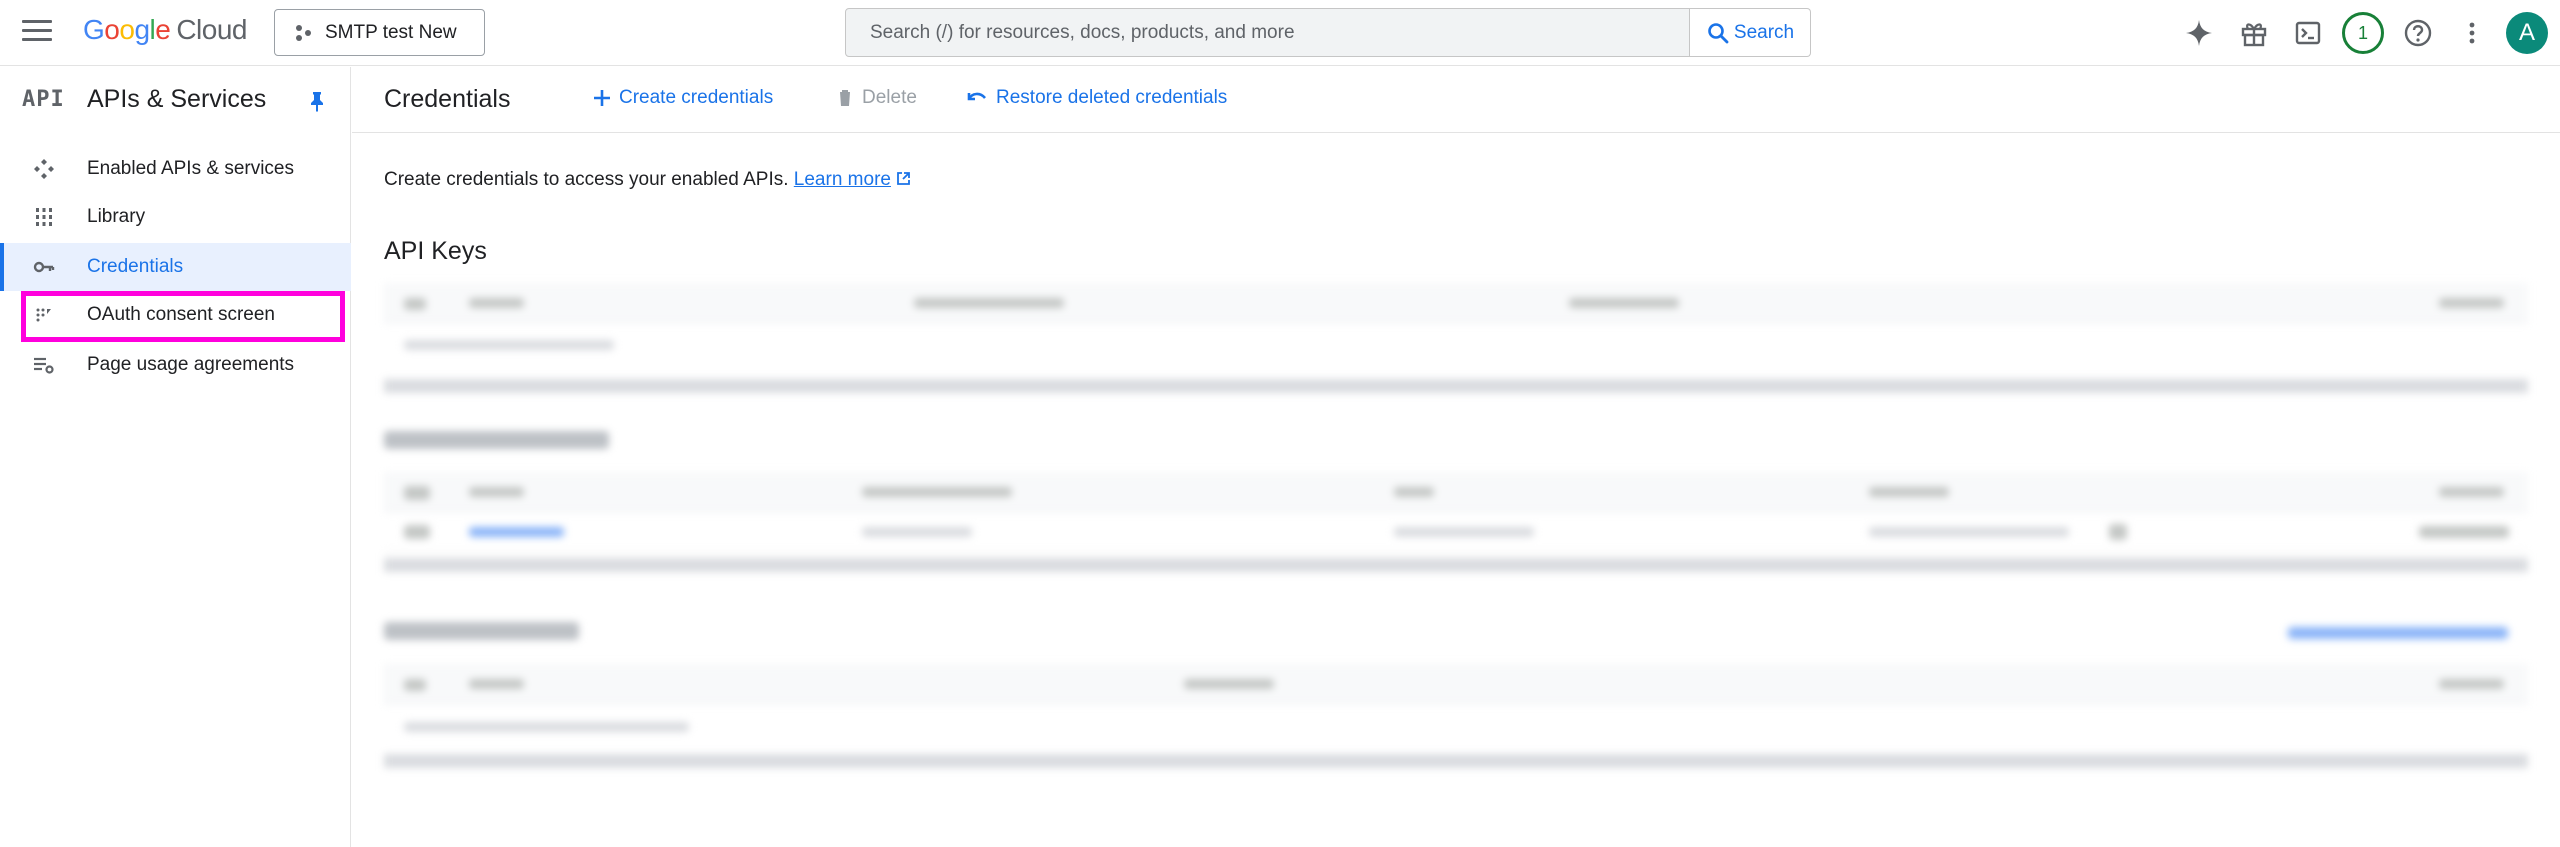 The height and width of the screenshot is (847, 2560). I want to click on api-diamond-icon, so click(44, 169).